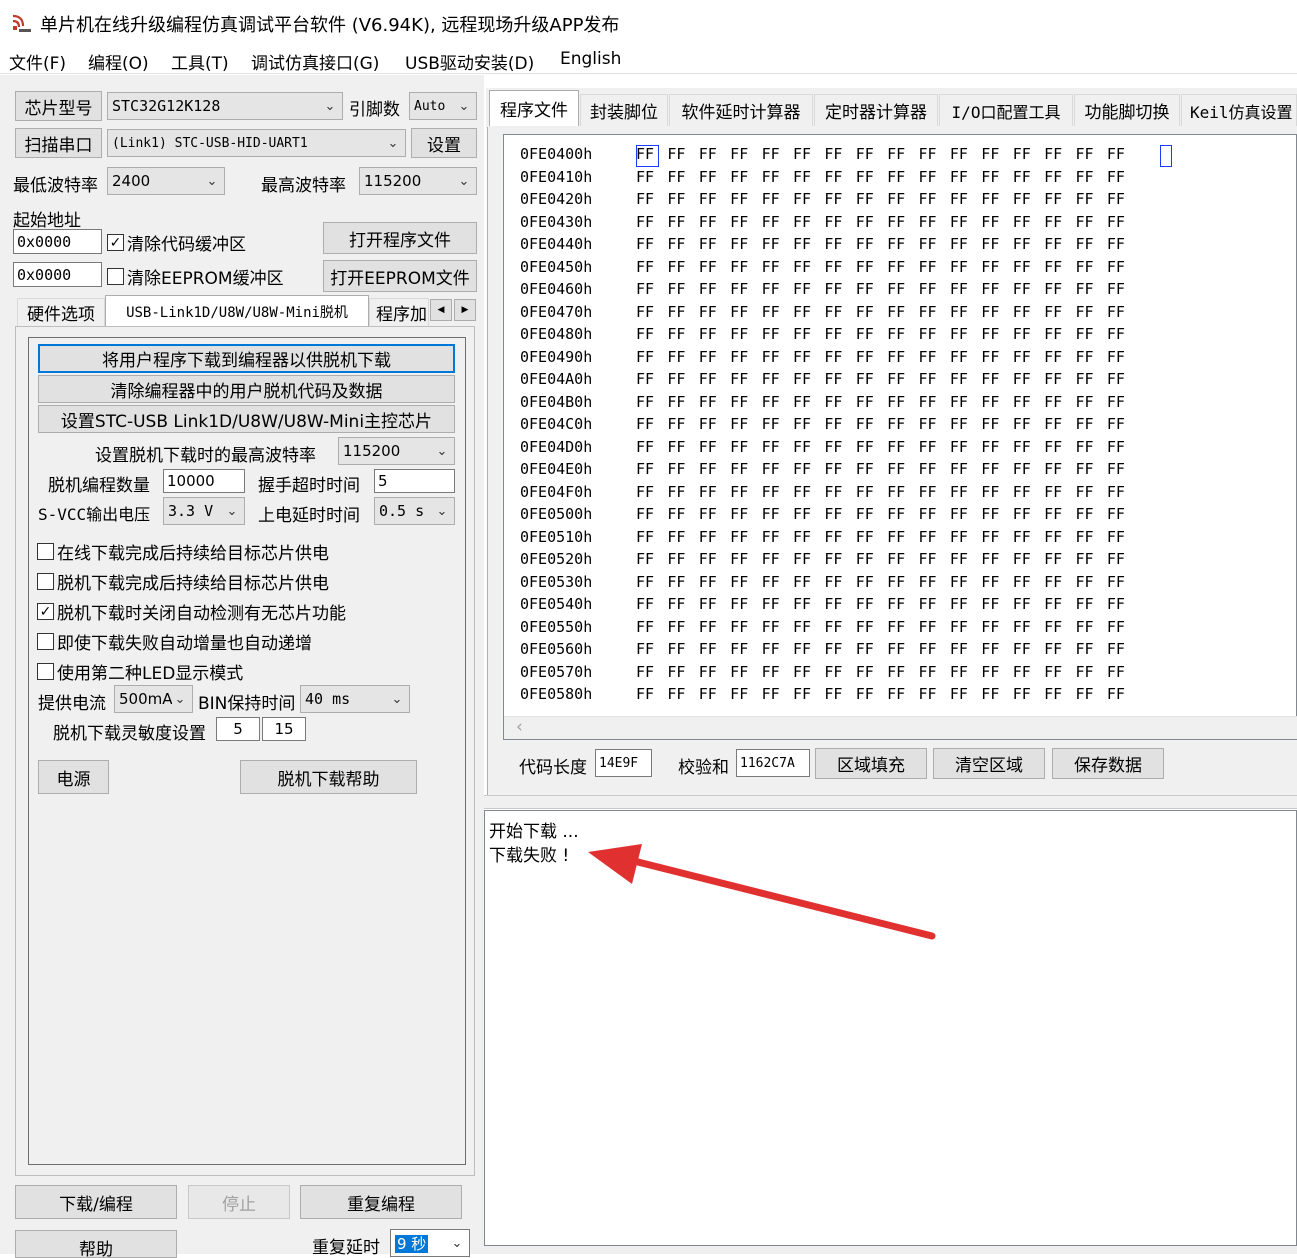 Image resolution: width=1297 pixels, height=1258 pixels. What do you see at coordinates (989, 763) in the screenshot?
I see `clear-region-button: 清空区域` at bounding box center [989, 763].